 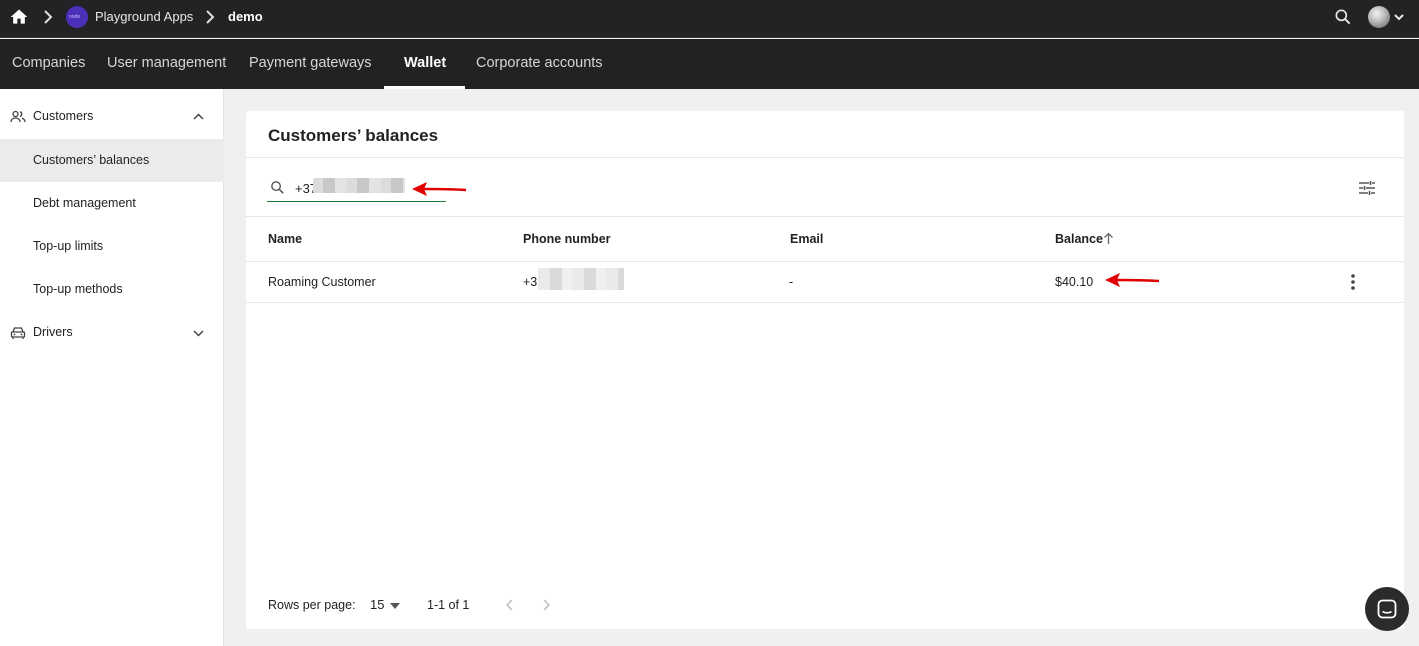 What do you see at coordinates (112, 117) in the screenshot?
I see `sidebar-group-customers: Customers` at bounding box center [112, 117].